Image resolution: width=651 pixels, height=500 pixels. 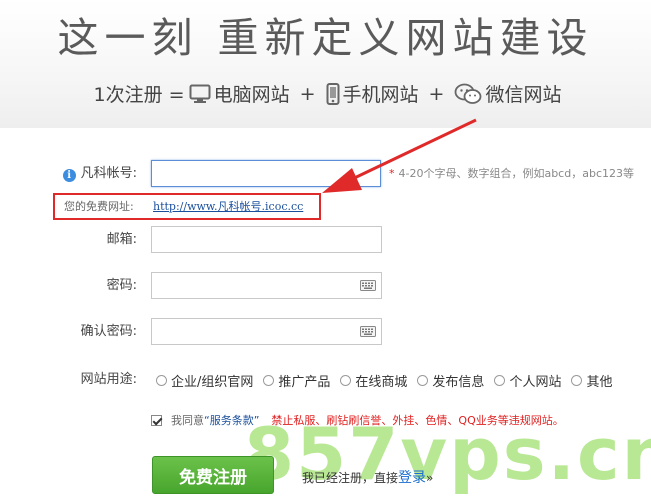 What do you see at coordinates (368, 478) in the screenshot?
I see `login-line: 我已经注册，直接登录»` at bounding box center [368, 478].